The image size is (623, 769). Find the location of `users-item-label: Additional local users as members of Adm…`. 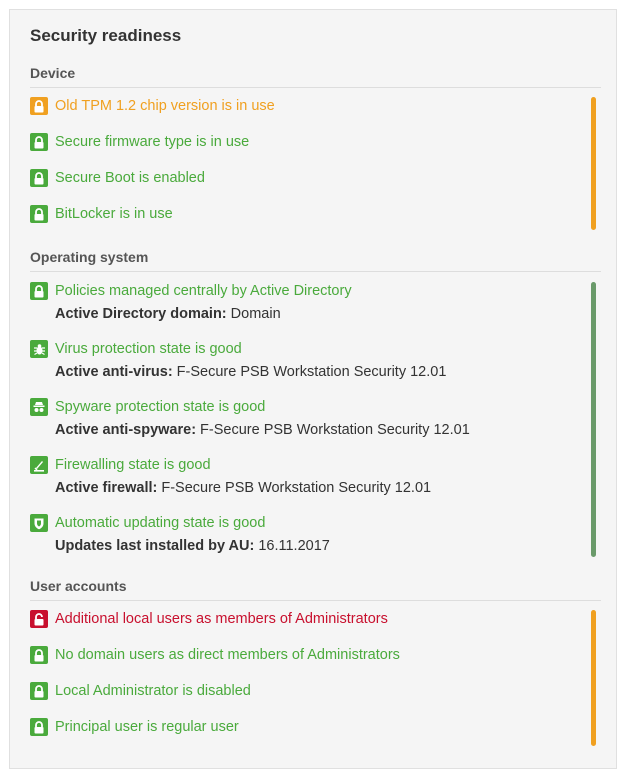

users-item-label: Additional local users as members of Adm… is located at coordinates (221, 619).